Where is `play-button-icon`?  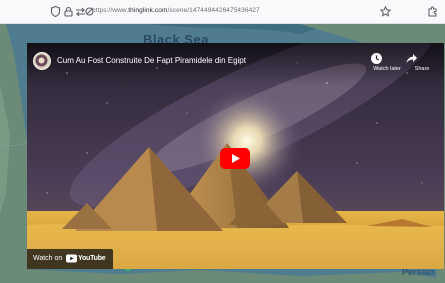
play-button-icon is located at coordinates (235, 158).